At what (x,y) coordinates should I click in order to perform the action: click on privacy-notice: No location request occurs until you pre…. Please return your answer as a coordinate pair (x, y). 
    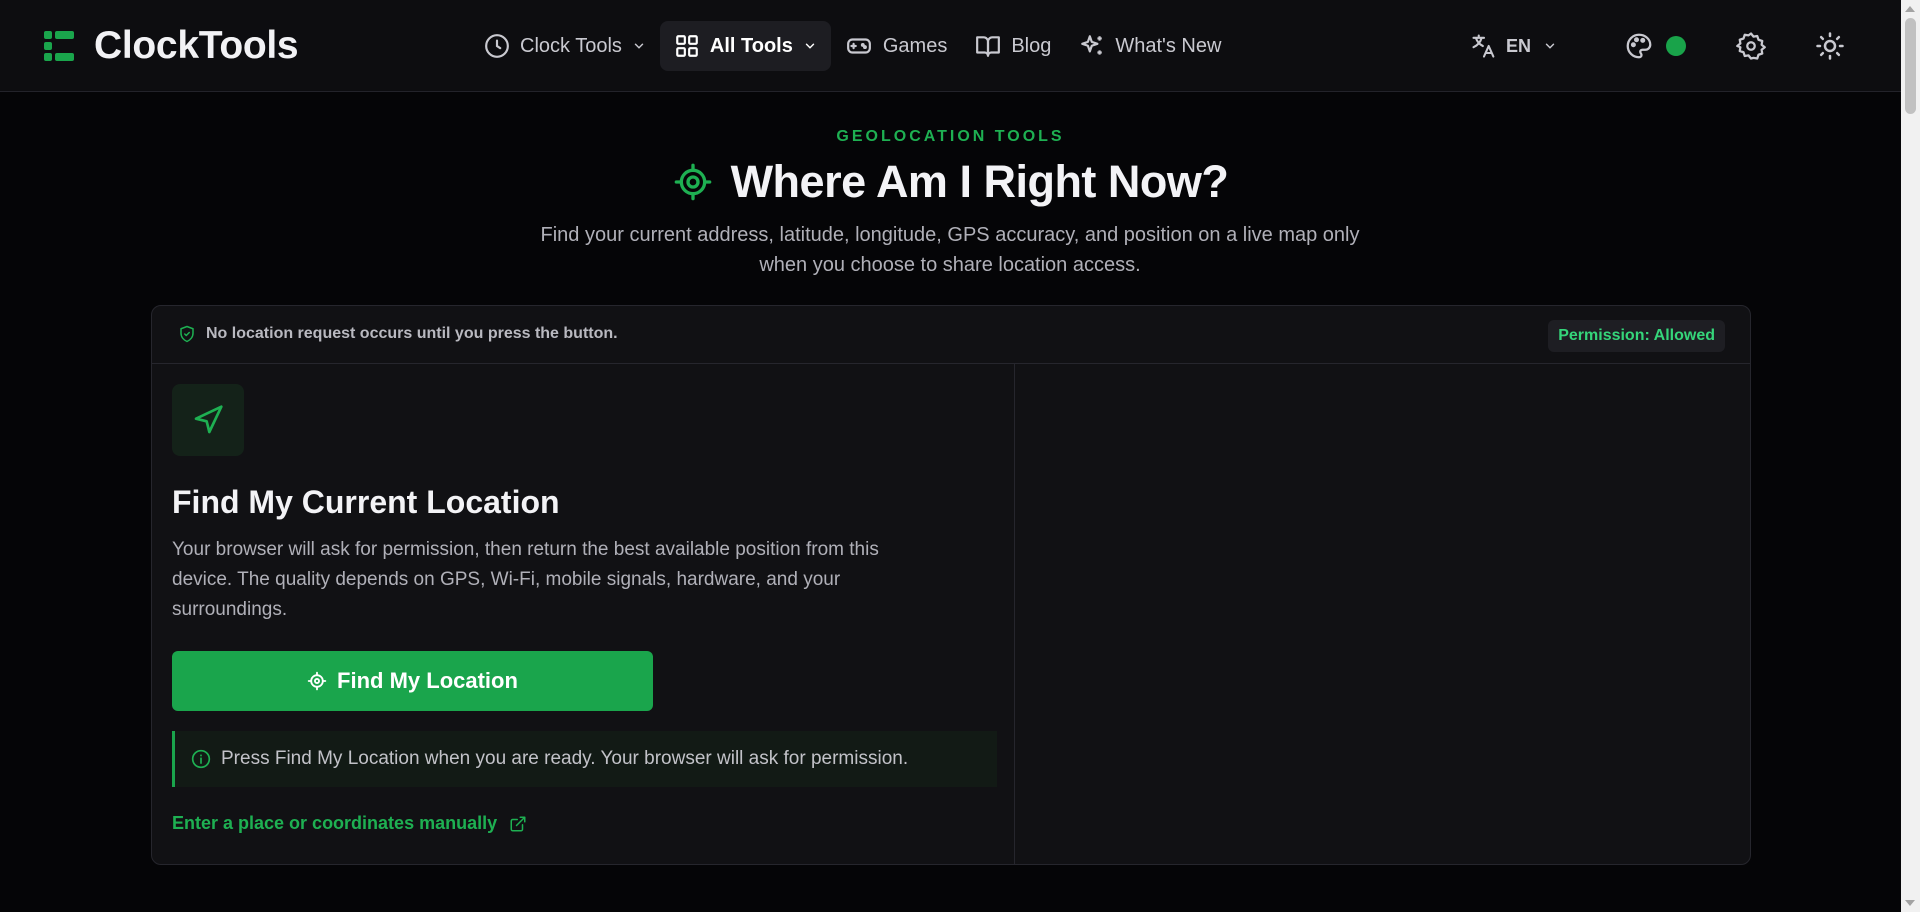
    Looking at the image, I should click on (398, 334).